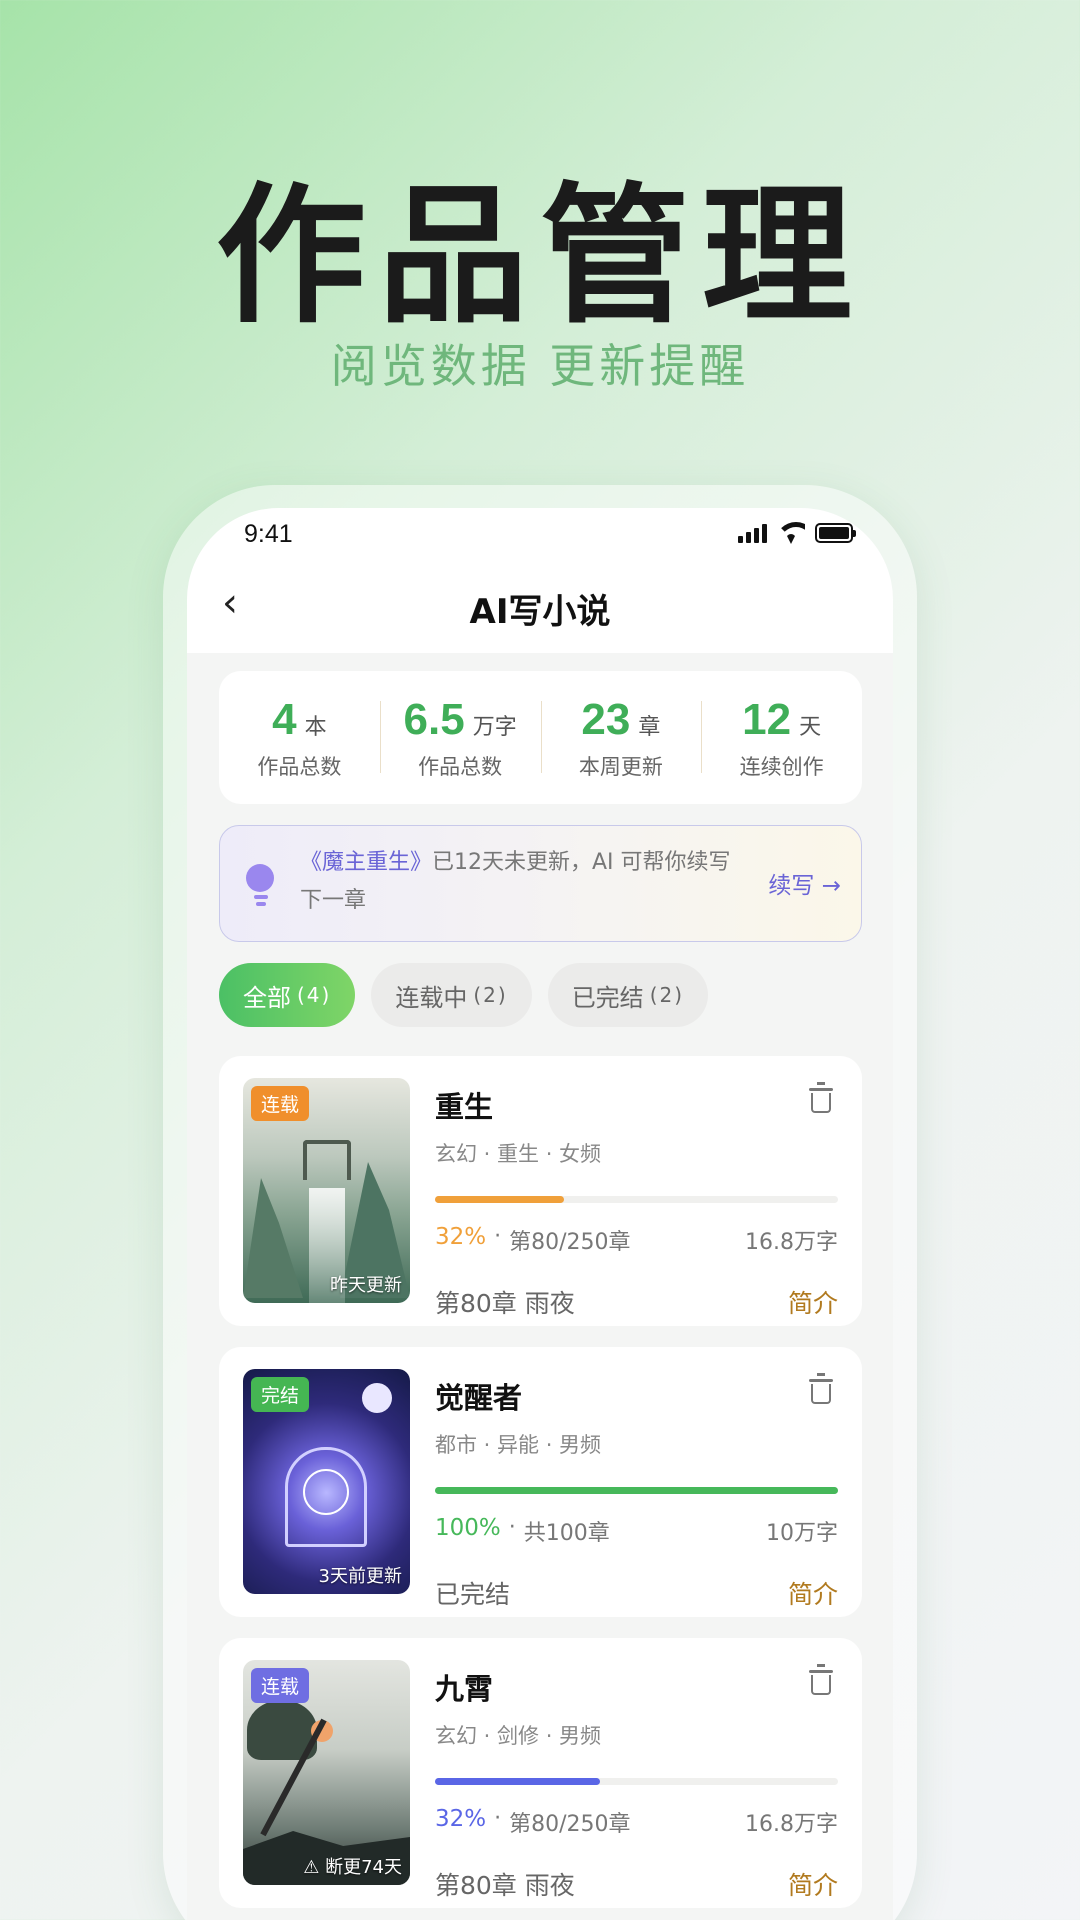 This screenshot has width=1080, height=1920. Describe the element at coordinates (636, 1396) in the screenshot. I see `book-title: 觉醒者` at that location.